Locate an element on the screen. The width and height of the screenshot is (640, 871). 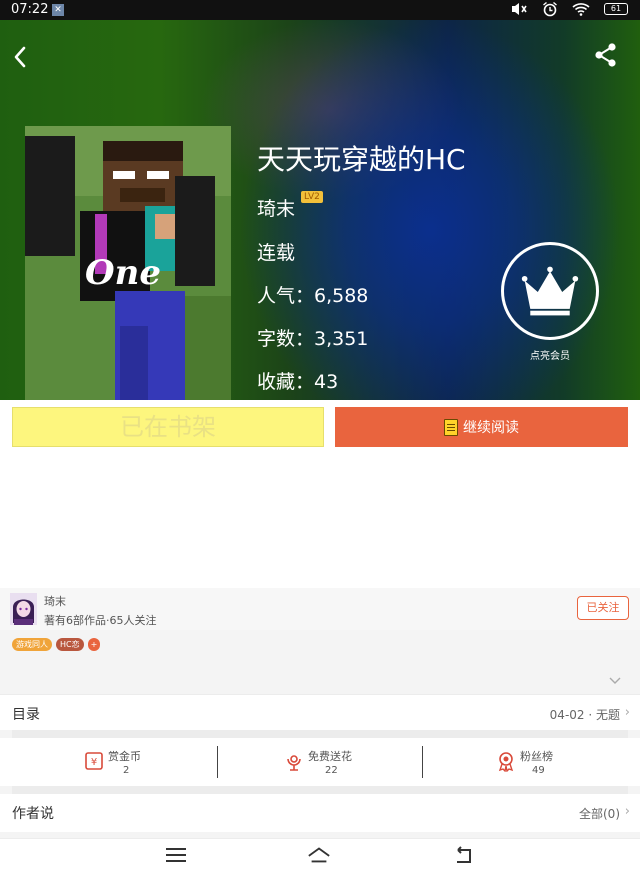
tag-item: HC恋 is located at coordinates (70, 644).